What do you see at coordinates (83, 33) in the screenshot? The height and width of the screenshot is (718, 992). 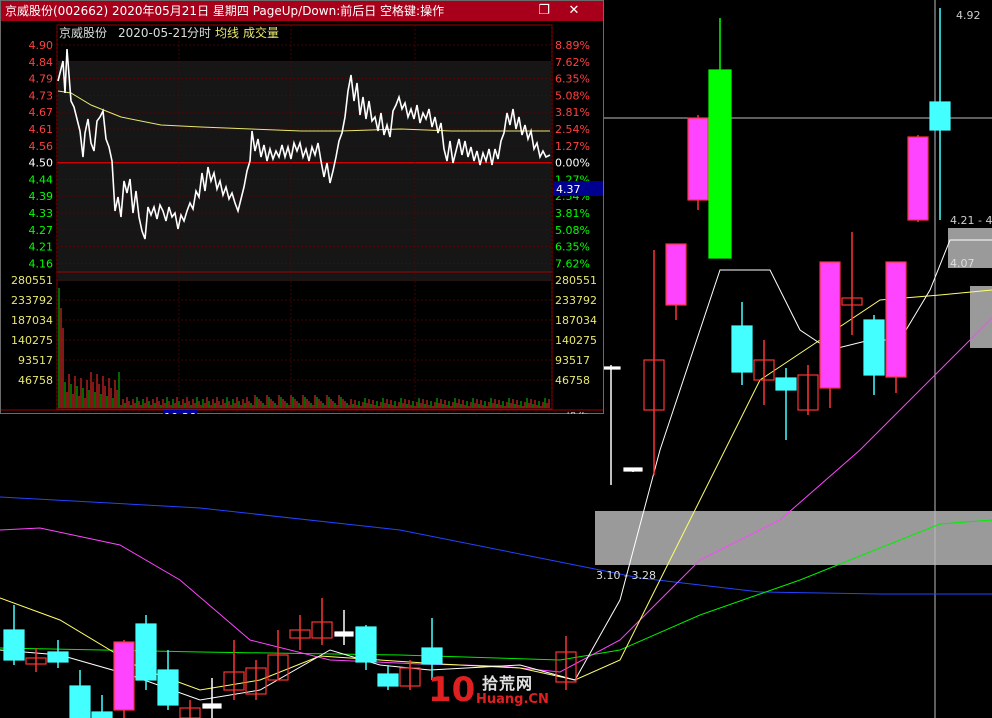 I see `legend-stock-name: 京威股份` at bounding box center [83, 33].